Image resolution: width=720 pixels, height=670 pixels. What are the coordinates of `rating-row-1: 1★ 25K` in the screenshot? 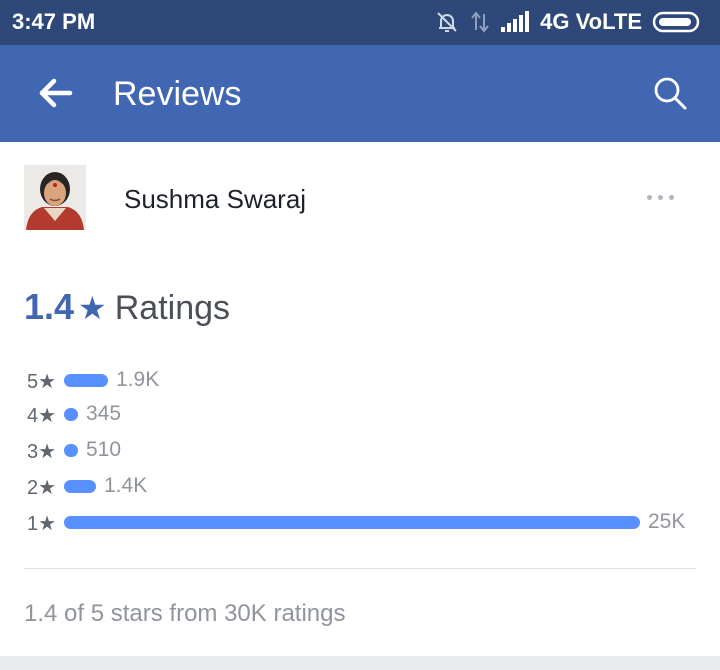 It's located at (367, 522).